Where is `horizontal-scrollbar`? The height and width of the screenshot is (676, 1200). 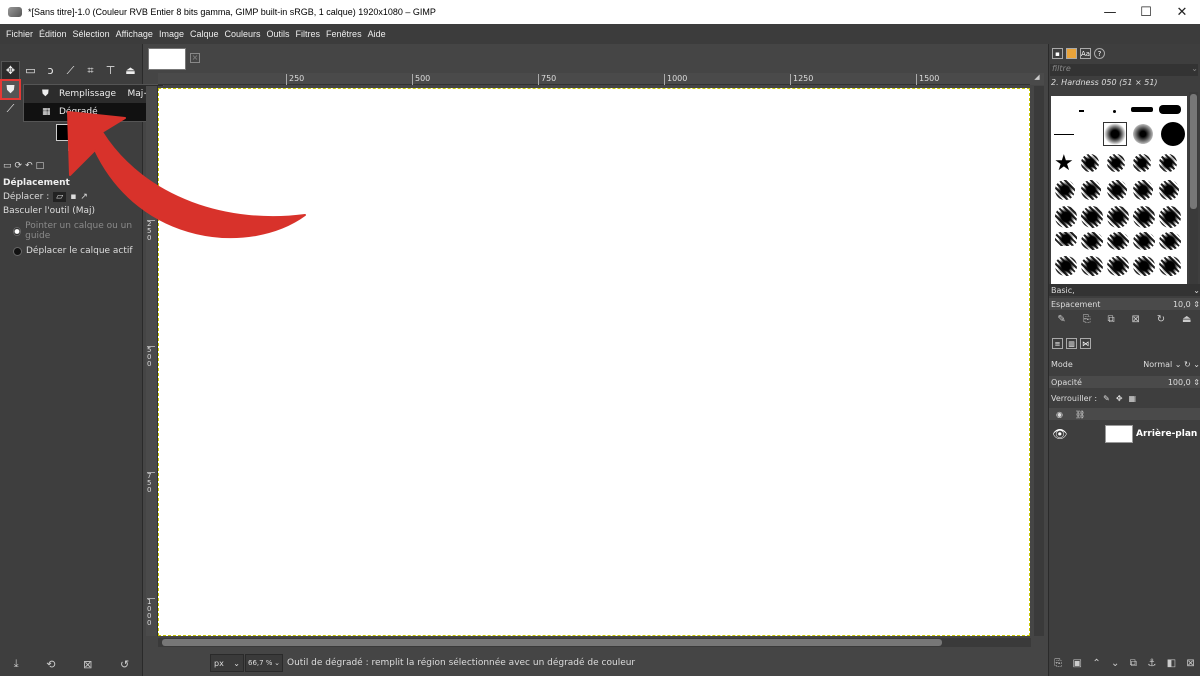
horizontal-scrollbar is located at coordinates (594, 642).